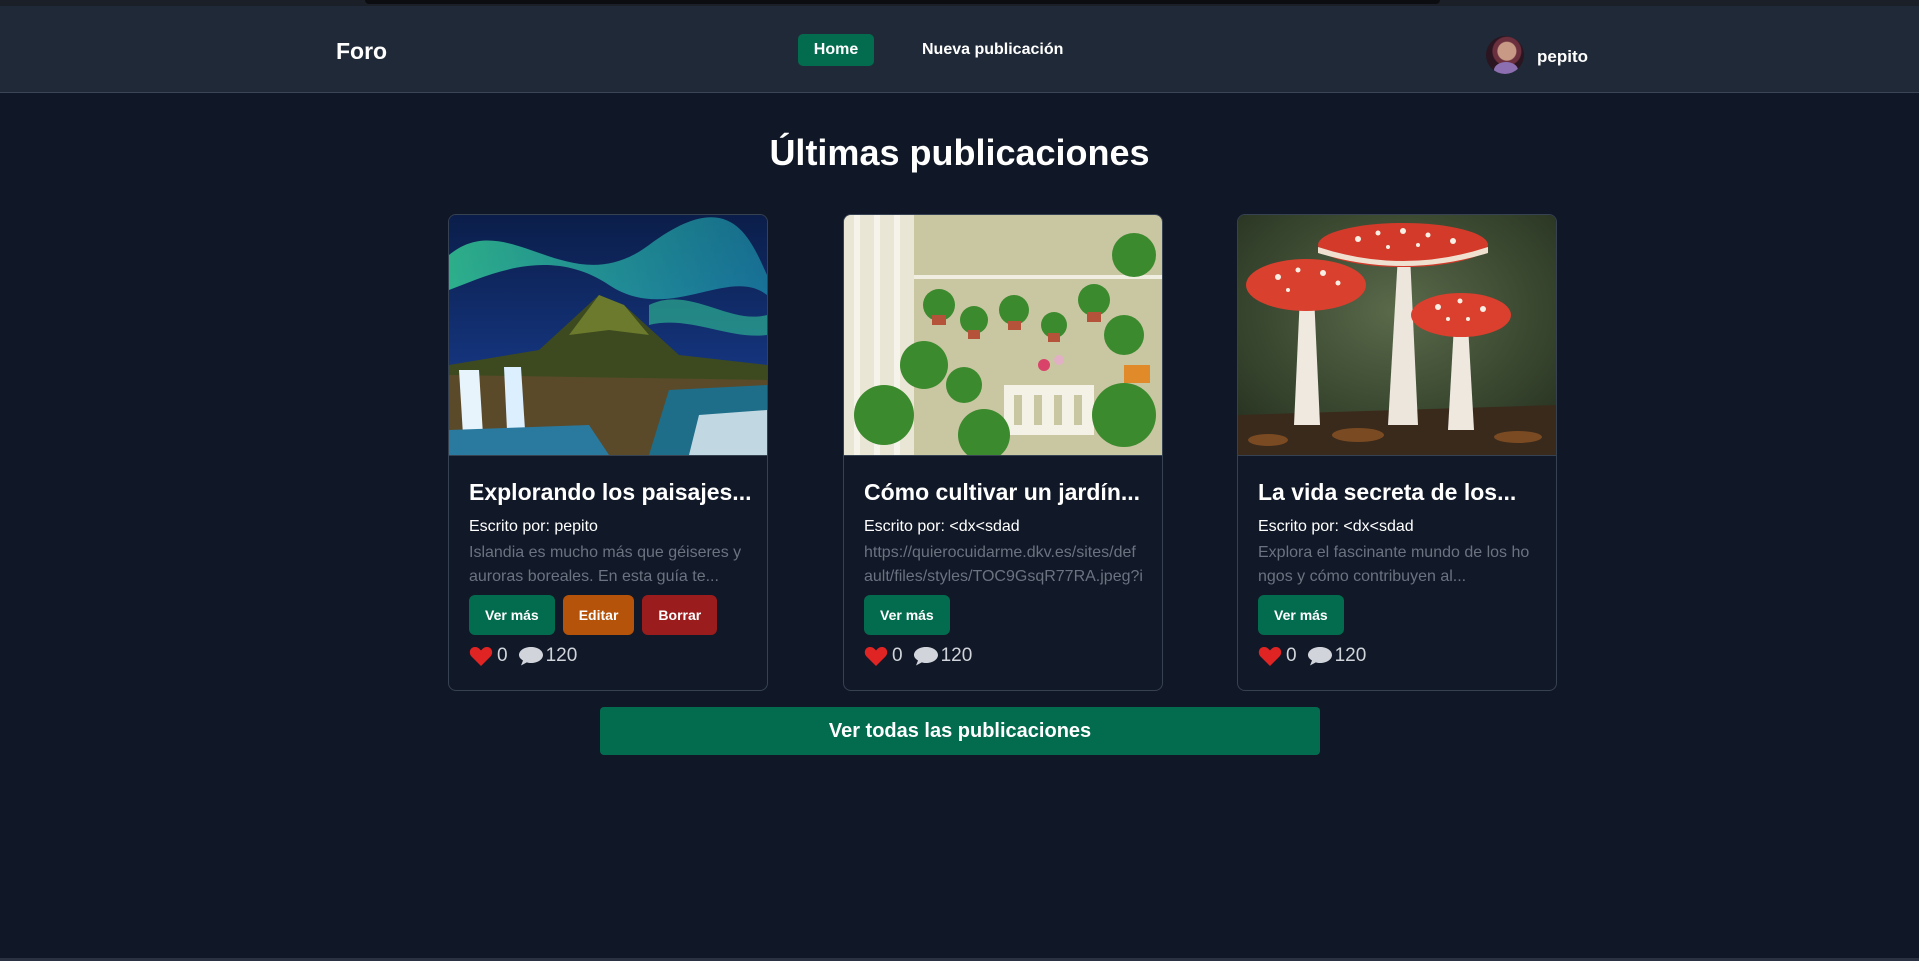 The image size is (1919, 961). What do you see at coordinates (598, 615) in the screenshot?
I see `edit-button: Editar` at bounding box center [598, 615].